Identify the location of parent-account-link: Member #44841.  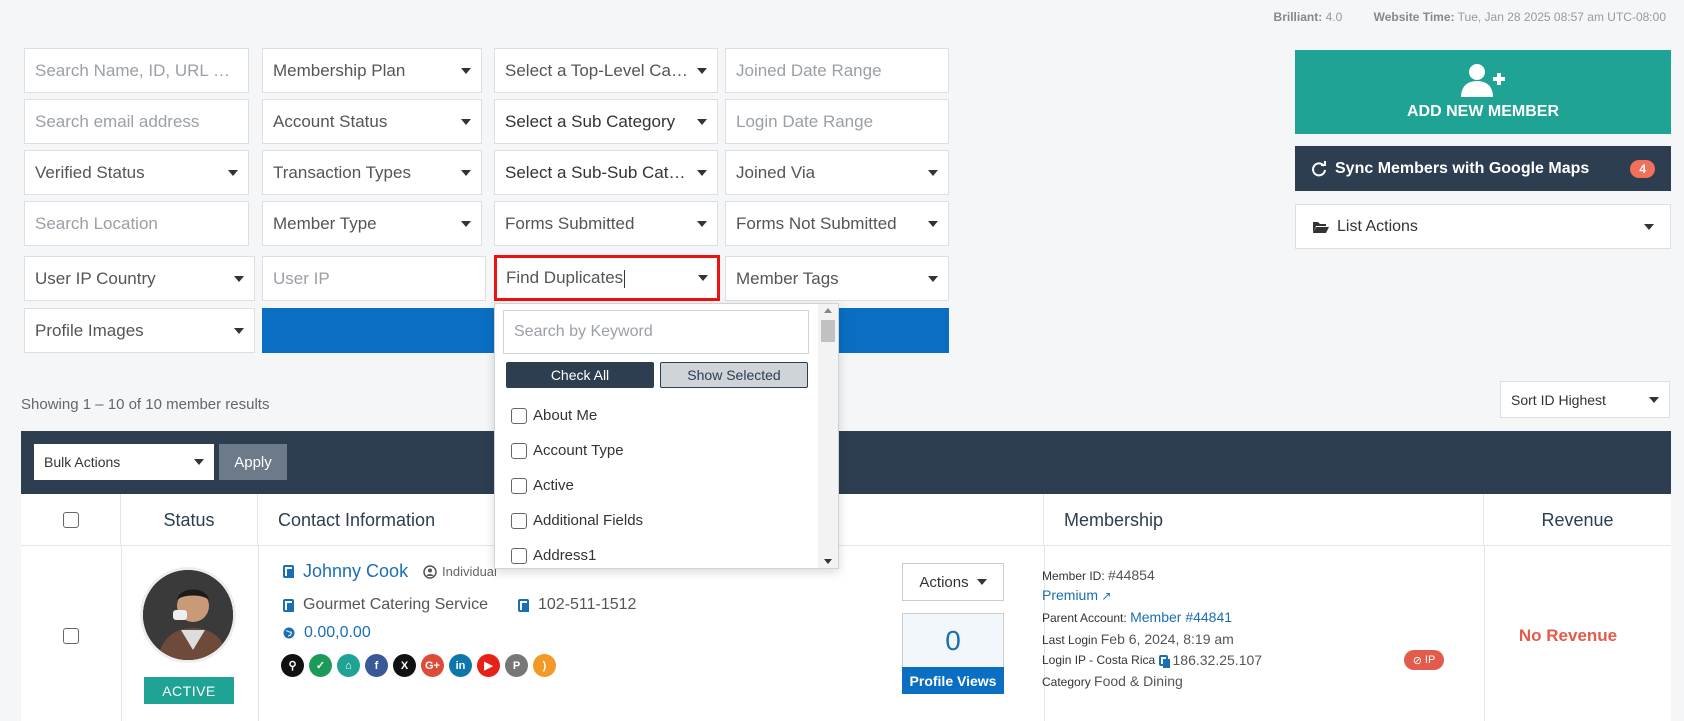
(1181, 617).